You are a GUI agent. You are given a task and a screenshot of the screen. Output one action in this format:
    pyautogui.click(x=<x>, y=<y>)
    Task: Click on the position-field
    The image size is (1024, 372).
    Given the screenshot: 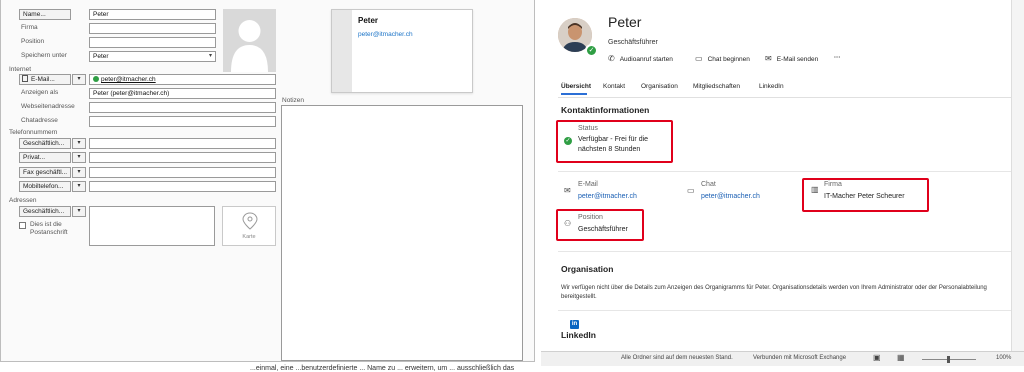 What is the action you would take?
    pyautogui.click(x=152, y=42)
    